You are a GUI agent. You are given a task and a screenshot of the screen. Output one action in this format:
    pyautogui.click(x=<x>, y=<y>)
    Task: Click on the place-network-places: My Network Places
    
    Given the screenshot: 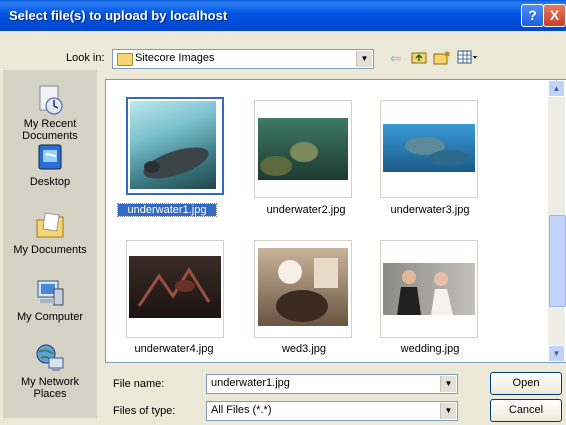 What is the action you would take?
    pyautogui.click(x=50, y=371)
    